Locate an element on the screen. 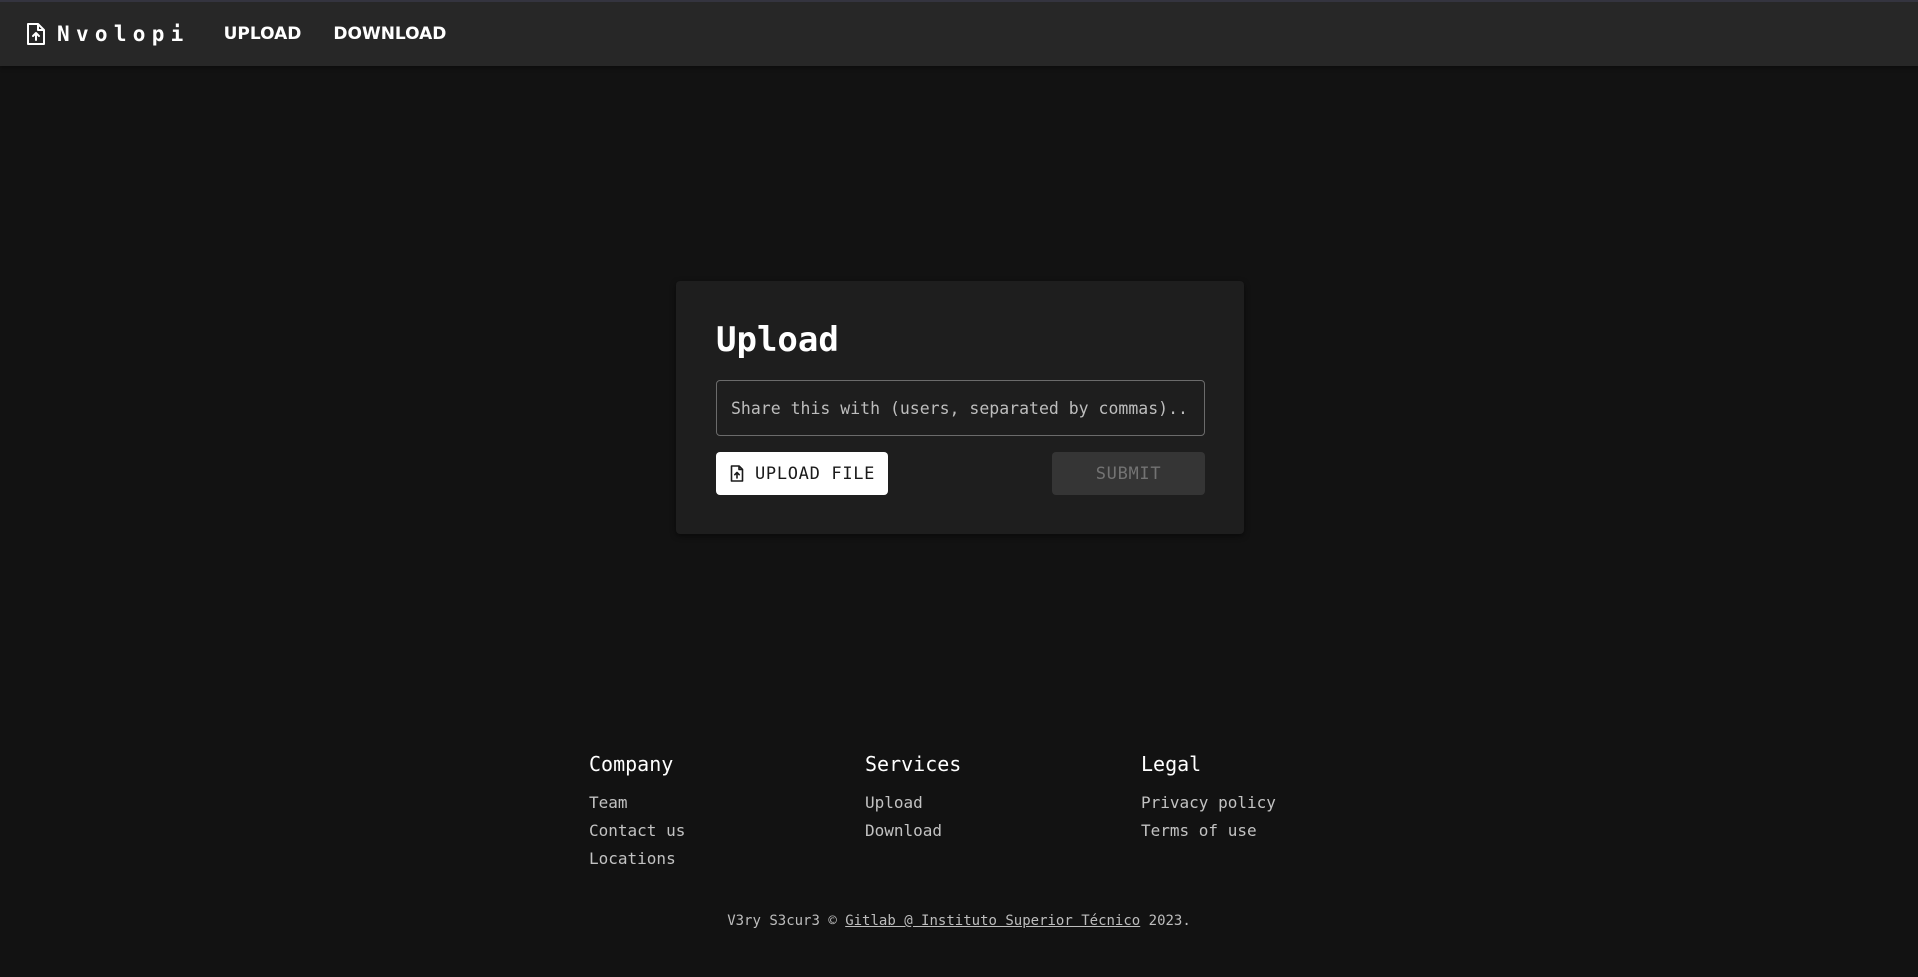 The height and width of the screenshot is (977, 1918). upload-card: Upload UPLOAD FILE SUBMIT is located at coordinates (960, 407).